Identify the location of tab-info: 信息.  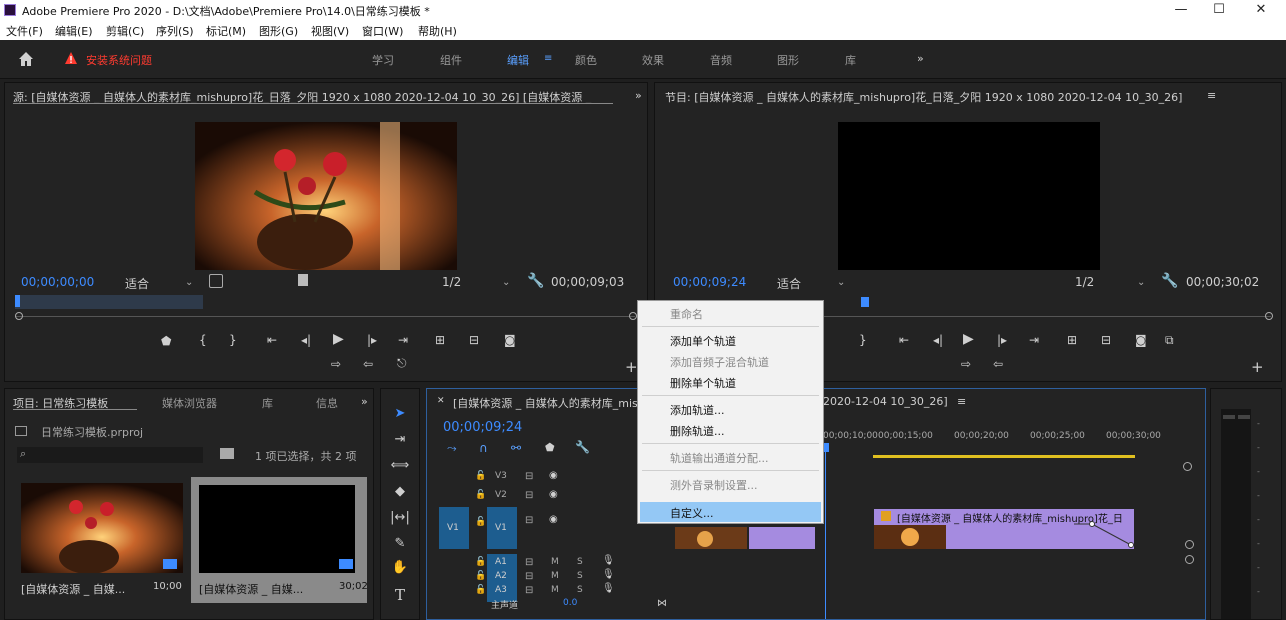
(327, 403).